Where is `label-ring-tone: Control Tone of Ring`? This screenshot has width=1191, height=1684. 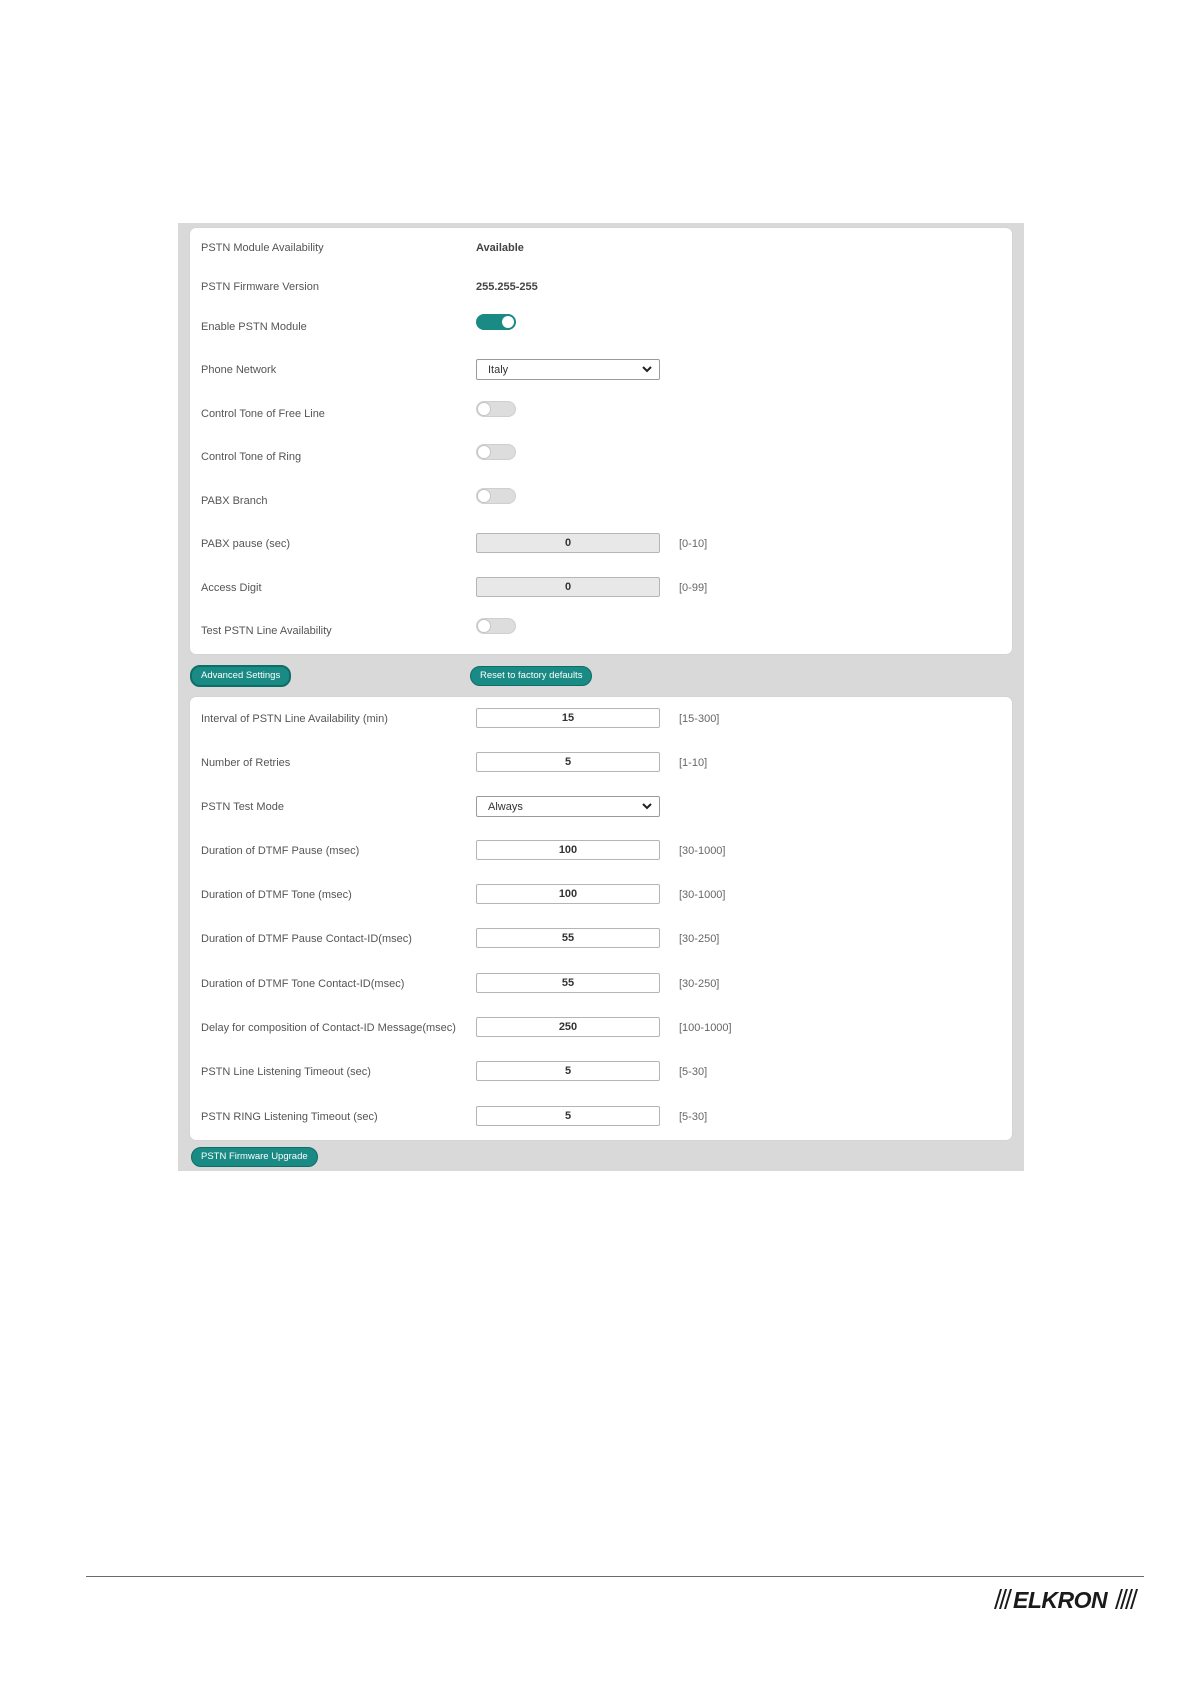 label-ring-tone: Control Tone of Ring is located at coordinates (251, 457).